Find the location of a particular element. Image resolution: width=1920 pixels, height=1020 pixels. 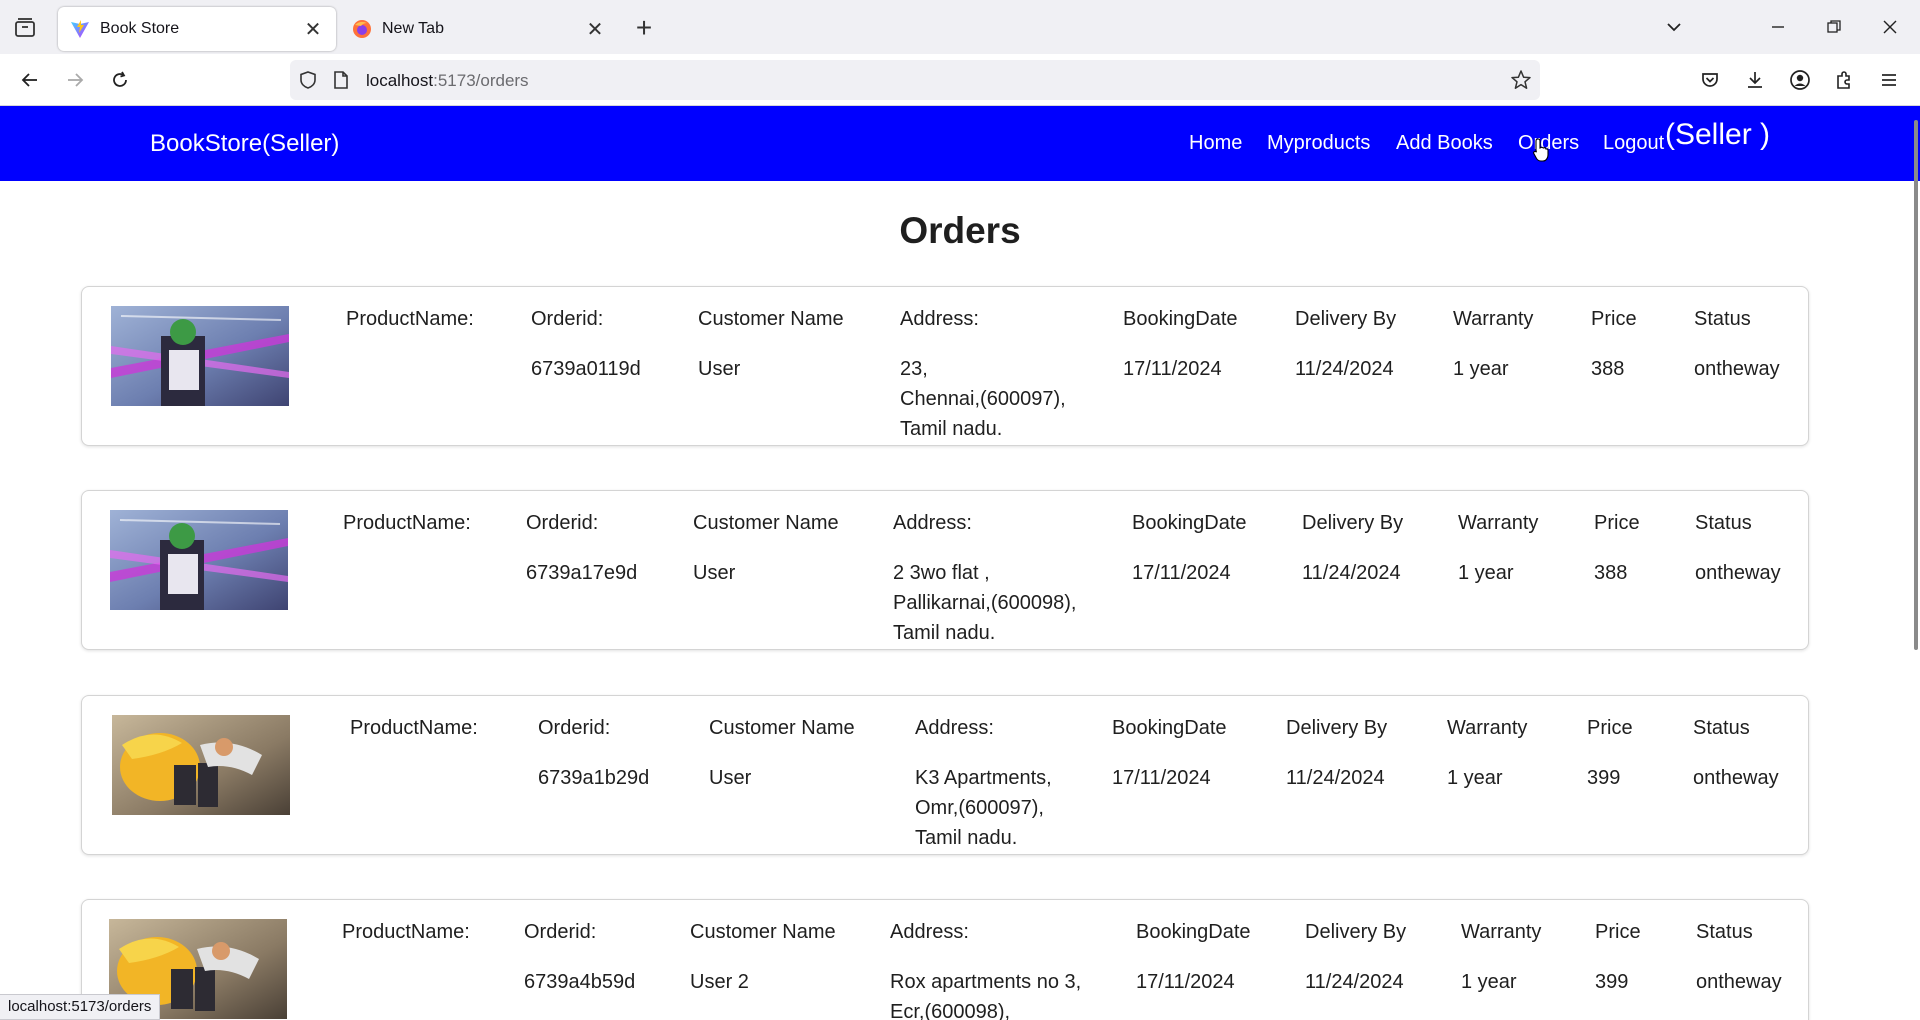

booking-date-label: BookingDate is located at coordinates (1193, 932).